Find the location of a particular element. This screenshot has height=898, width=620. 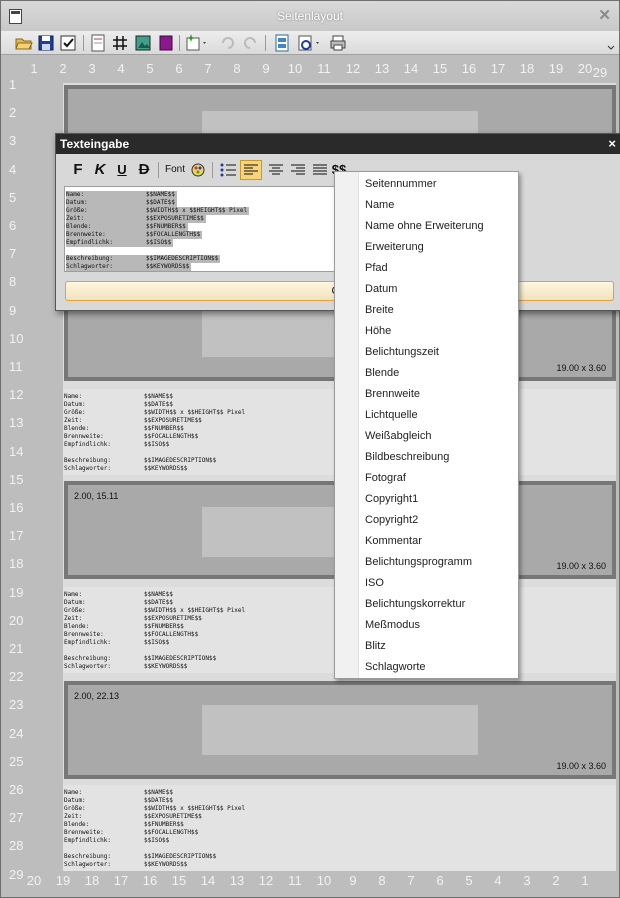

save-disk-icon is located at coordinates (46, 43).